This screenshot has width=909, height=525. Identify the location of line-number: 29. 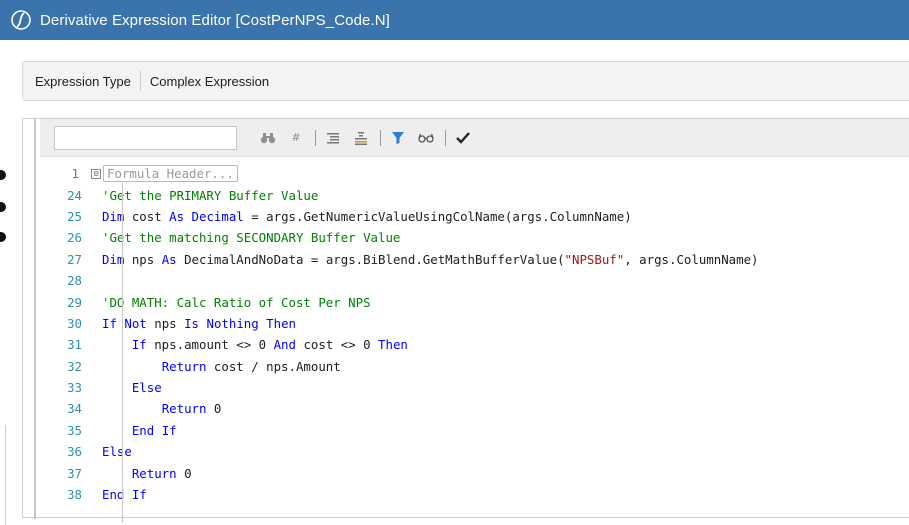
(74, 302).